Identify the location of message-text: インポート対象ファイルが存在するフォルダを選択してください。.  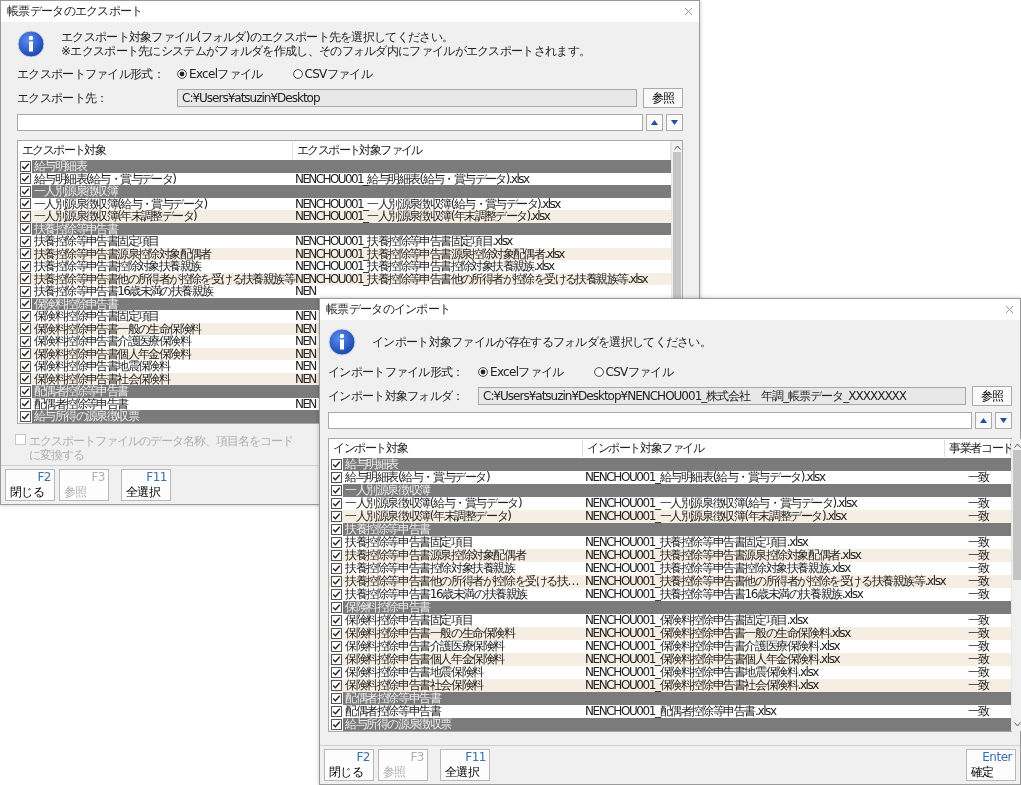
(541, 342).